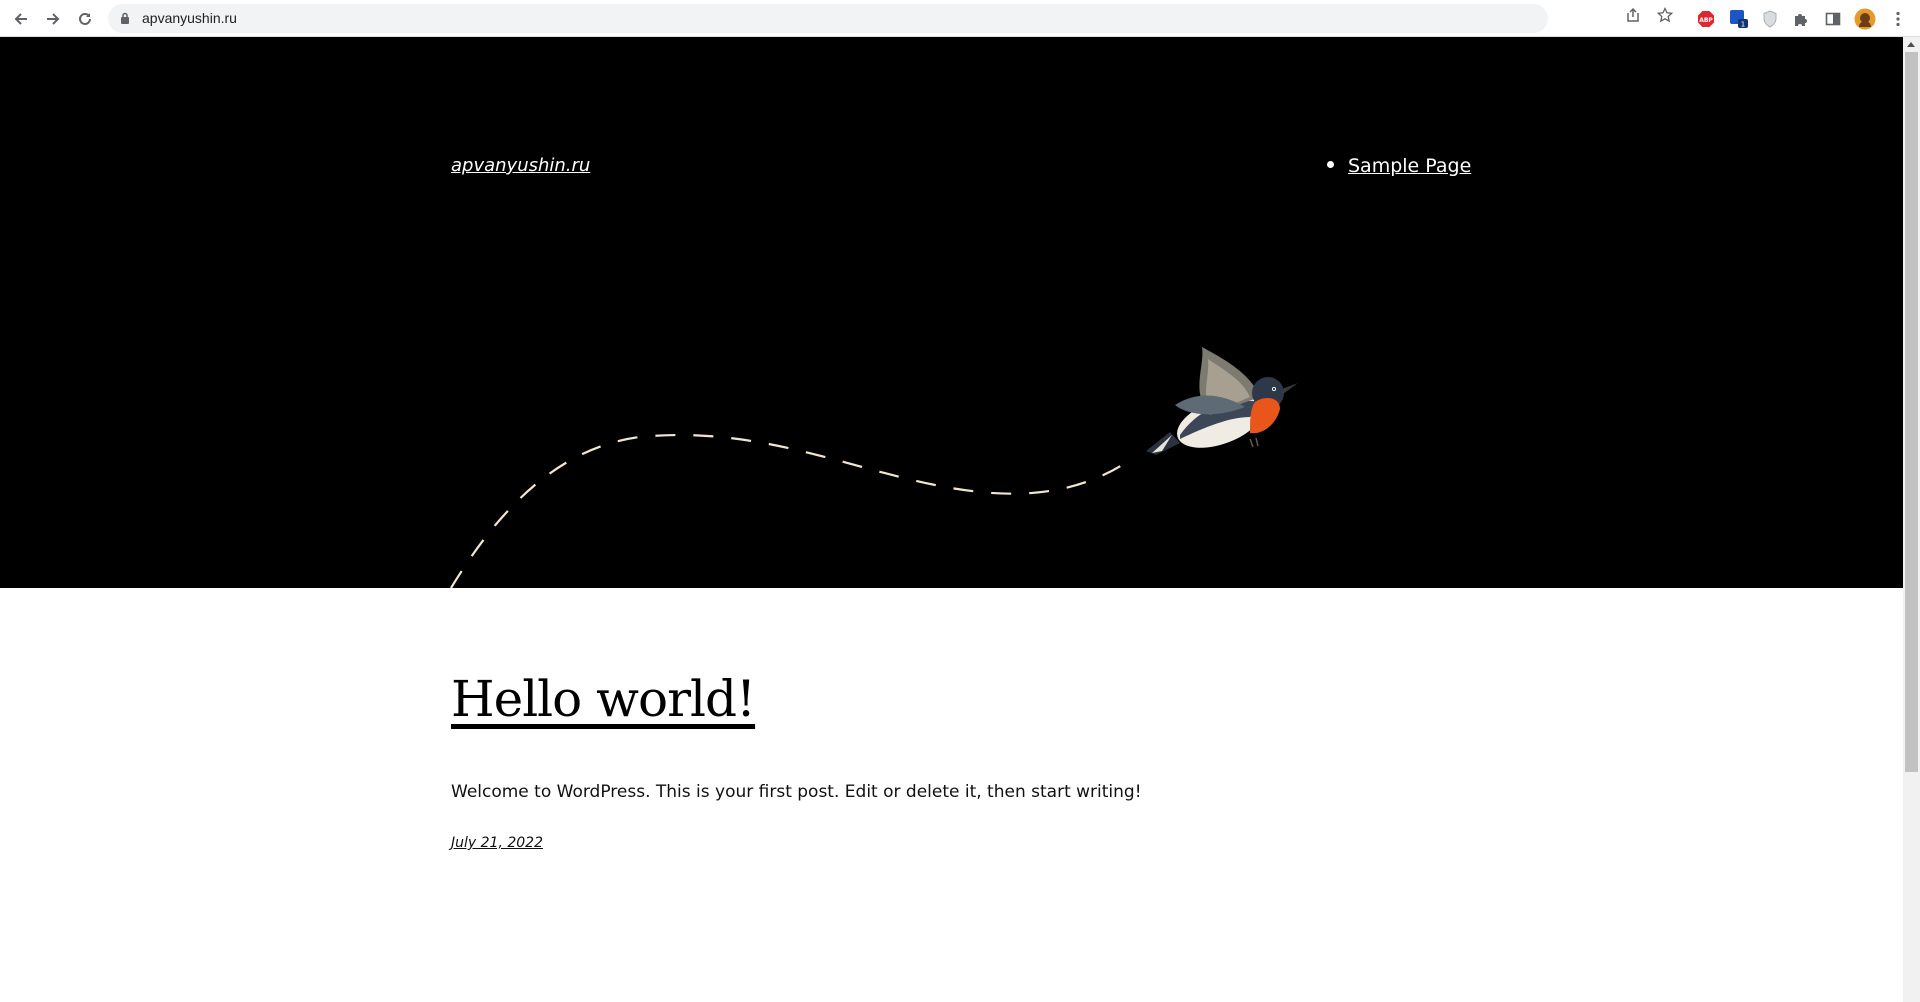 The width and height of the screenshot is (1920, 1002). What do you see at coordinates (1222, 401) in the screenshot?
I see `bird-illustration` at bounding box center [1222, 401].